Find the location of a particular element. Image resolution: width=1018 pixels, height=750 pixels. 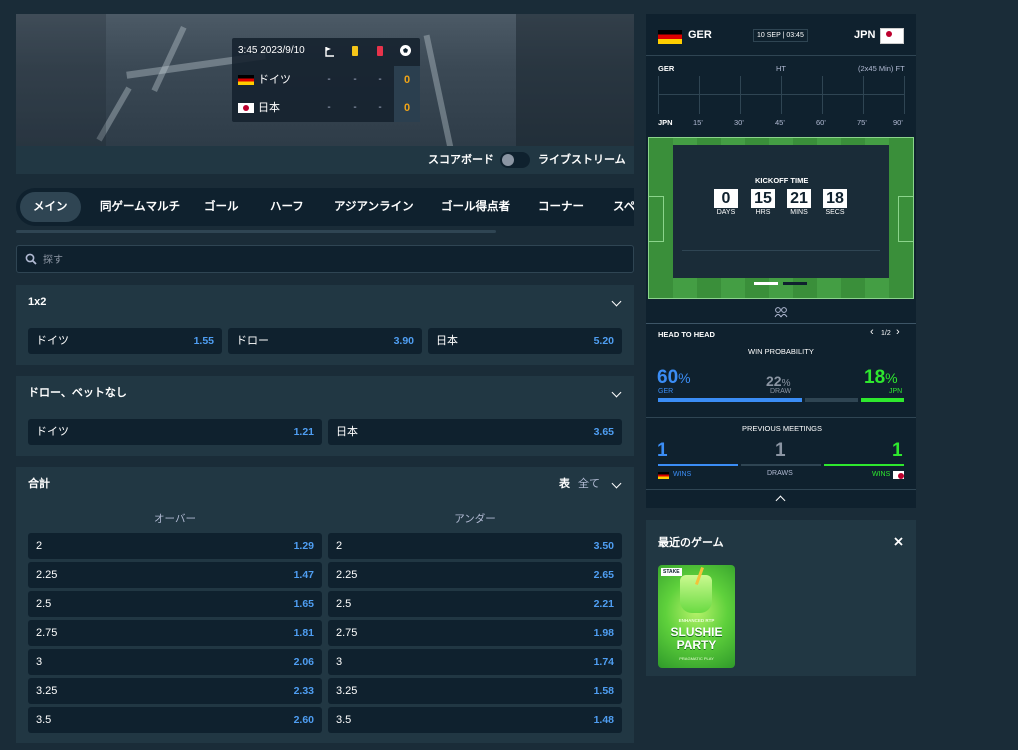

line-value: 2.25 is located at coordinates (347, 575).